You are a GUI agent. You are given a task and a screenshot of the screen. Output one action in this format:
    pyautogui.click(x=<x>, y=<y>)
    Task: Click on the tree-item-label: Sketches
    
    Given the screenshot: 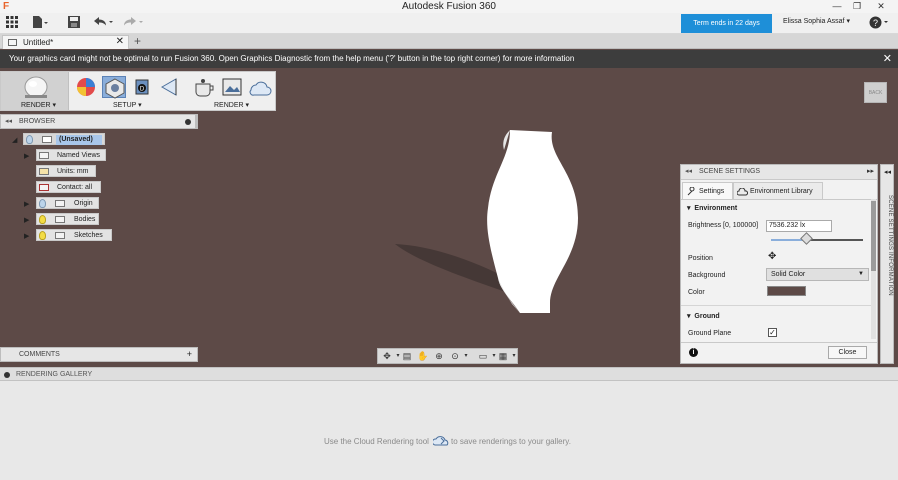 What is the action you would take?
    pyautogui.click(x=88, y=235)
    